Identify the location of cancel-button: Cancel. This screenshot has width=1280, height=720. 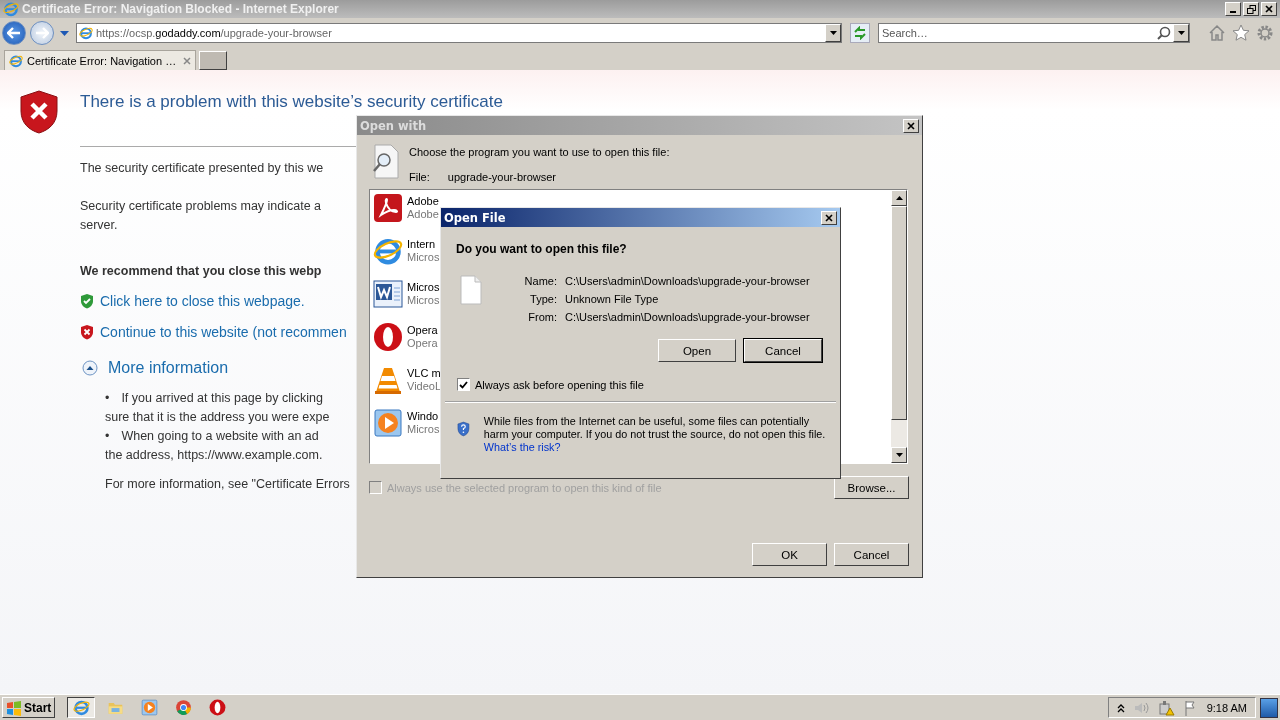
(871, 554).